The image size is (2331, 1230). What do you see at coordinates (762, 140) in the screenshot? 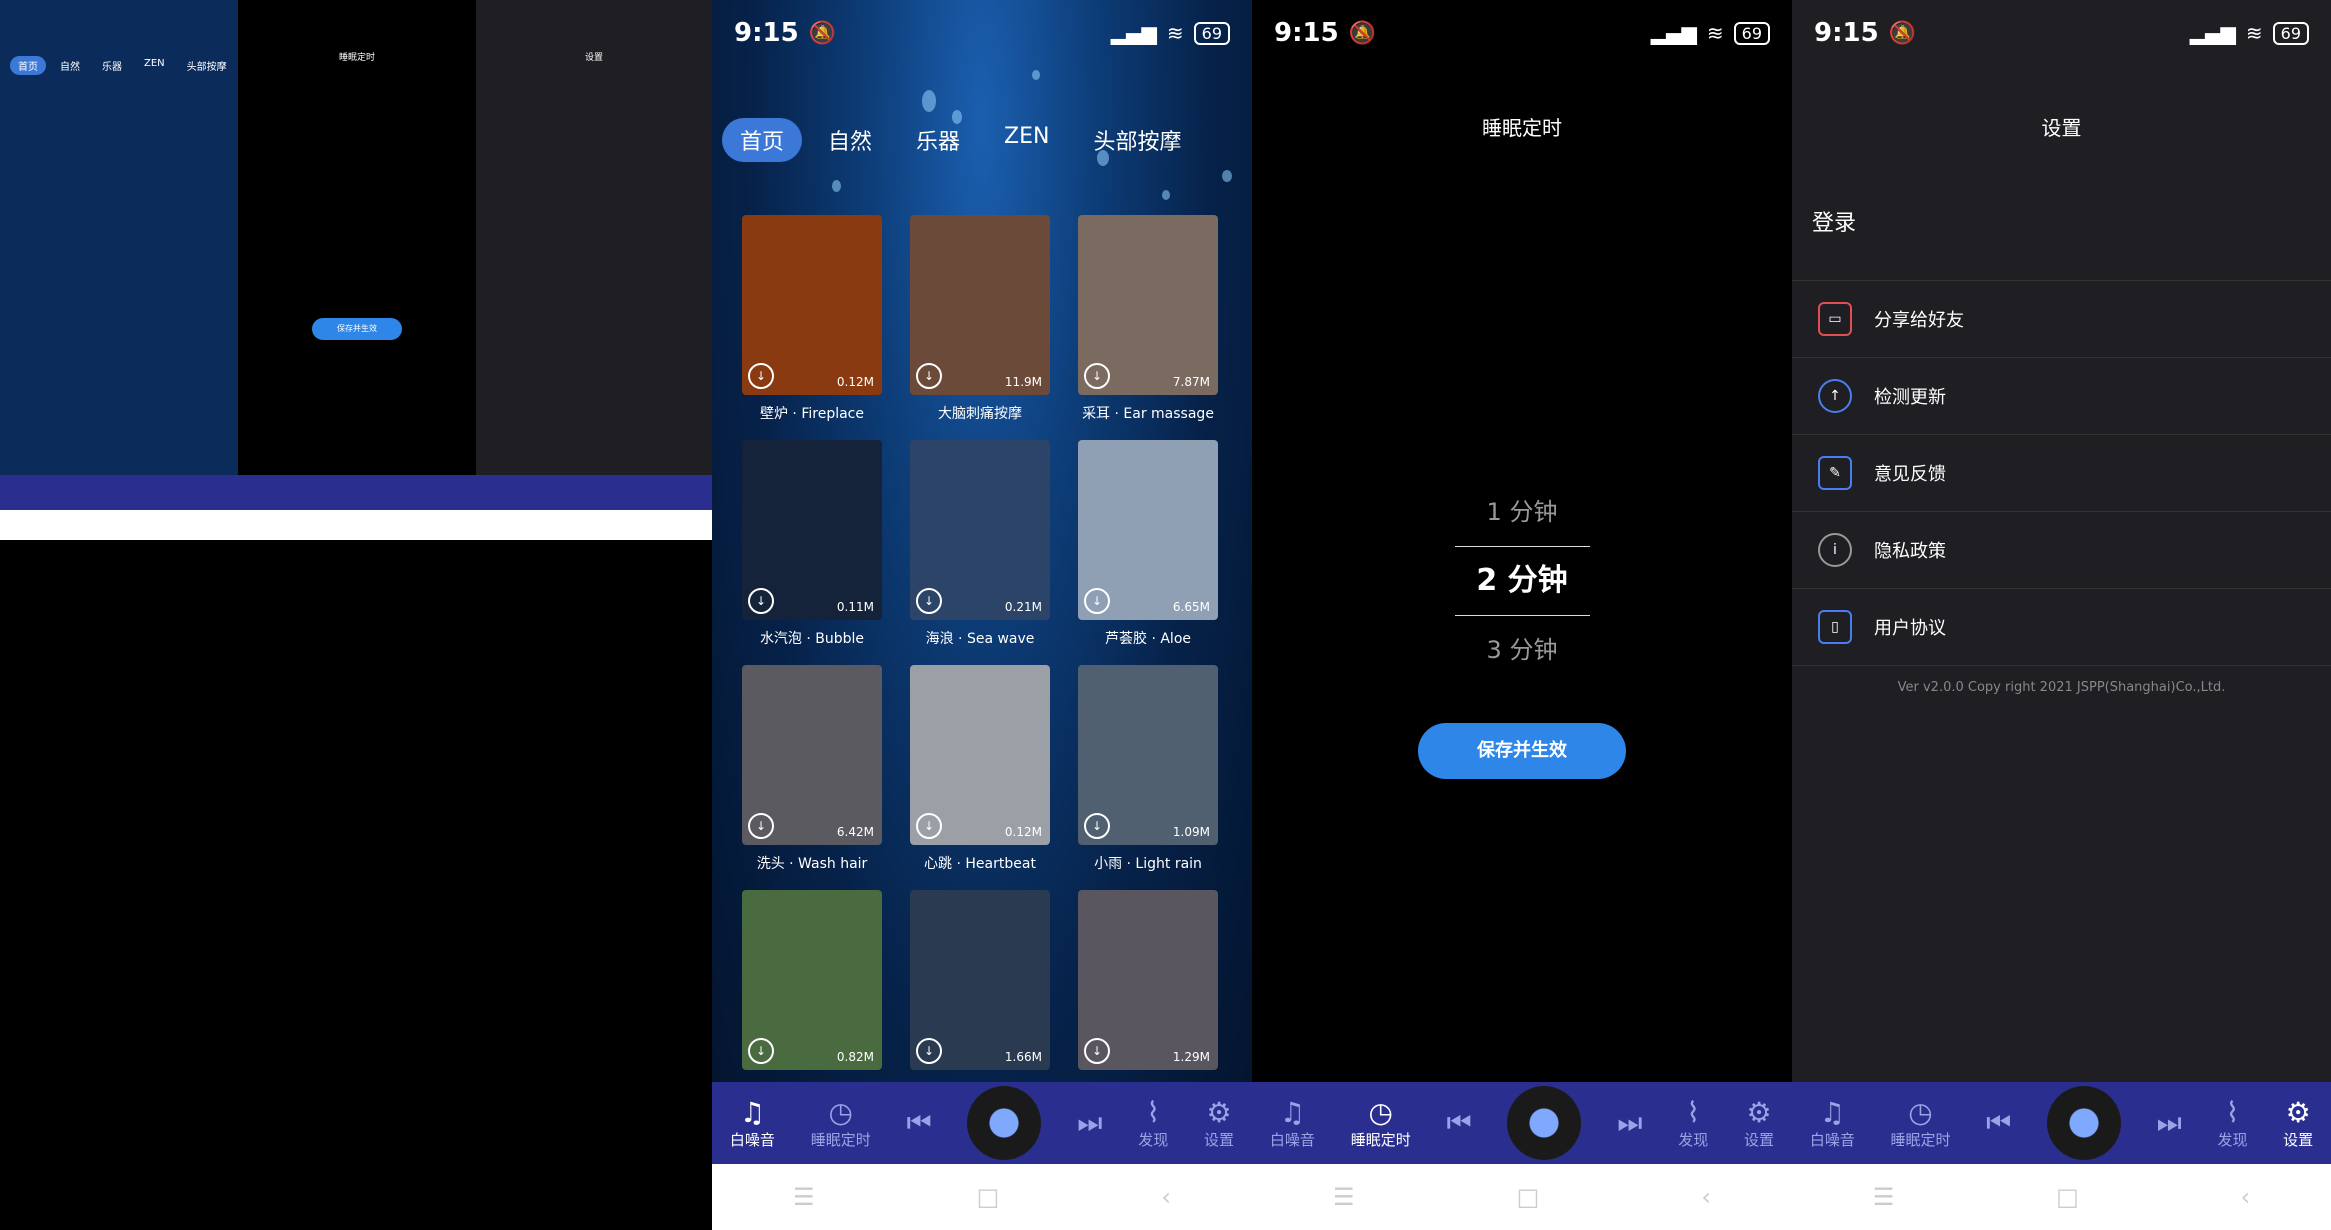
I see `tab-home: 首页` at bounding box center [762, 140].